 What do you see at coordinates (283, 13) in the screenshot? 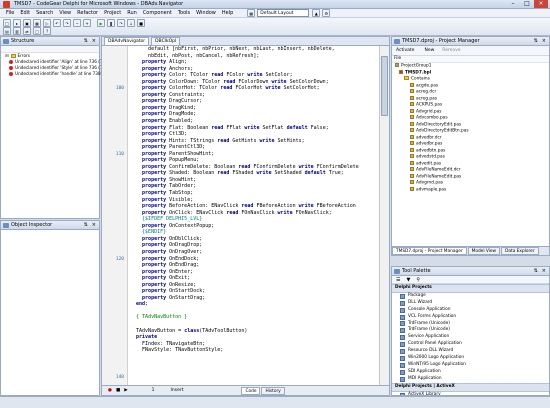
I see `layout-select: Default Layout` at bounding box center [283, 13].